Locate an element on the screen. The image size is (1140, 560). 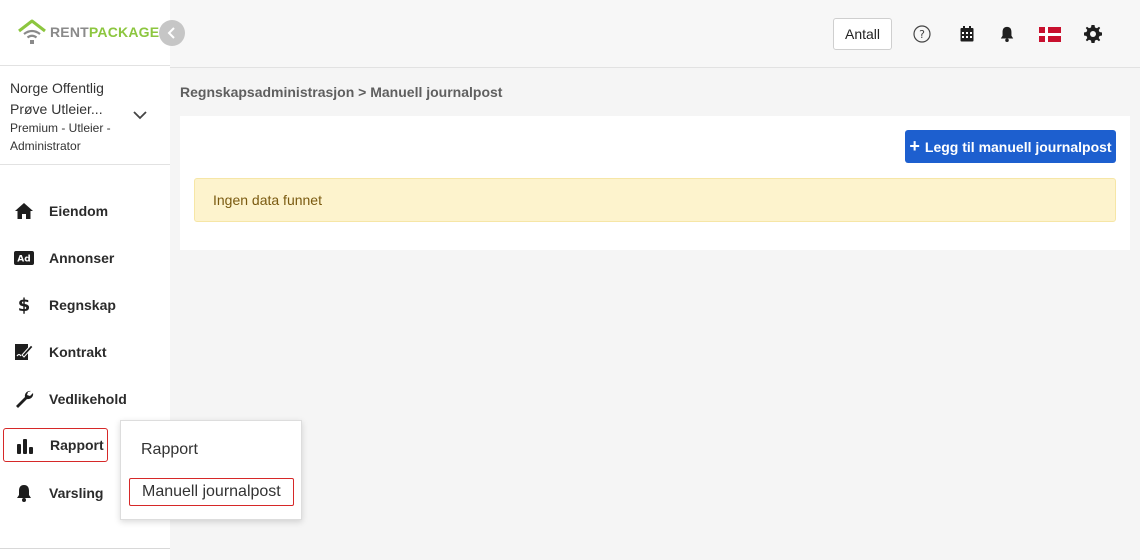
add-button-label: Legg til manuell journalpost is located at coordinates (1018, 146).